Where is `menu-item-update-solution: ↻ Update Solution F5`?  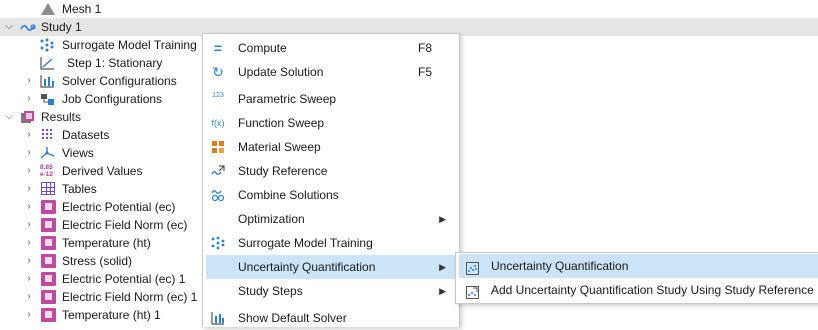 menu-item-update-solution: ↻ Update Solution F5 is located at coordinates (331, 72).